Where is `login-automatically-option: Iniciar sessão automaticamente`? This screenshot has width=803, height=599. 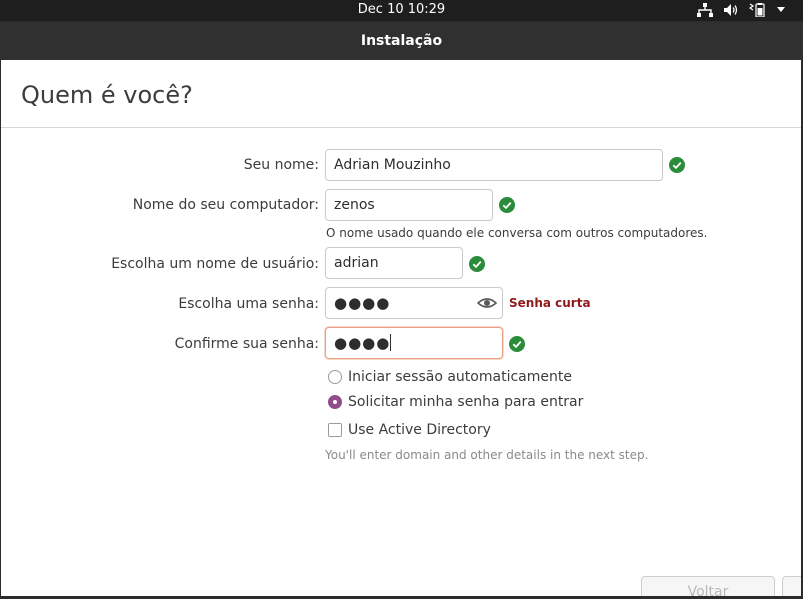
login-automatically-option: Iniciar sessão automaticamente is located at coordinates (450, 377).